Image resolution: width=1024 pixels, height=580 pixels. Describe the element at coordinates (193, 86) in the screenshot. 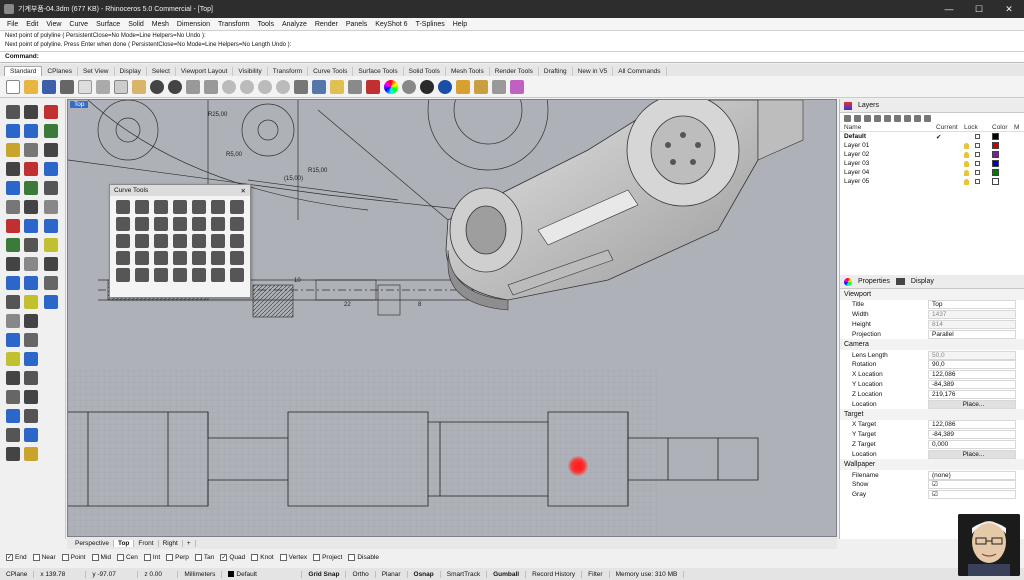

I see `pan-hand-icon` at that location.